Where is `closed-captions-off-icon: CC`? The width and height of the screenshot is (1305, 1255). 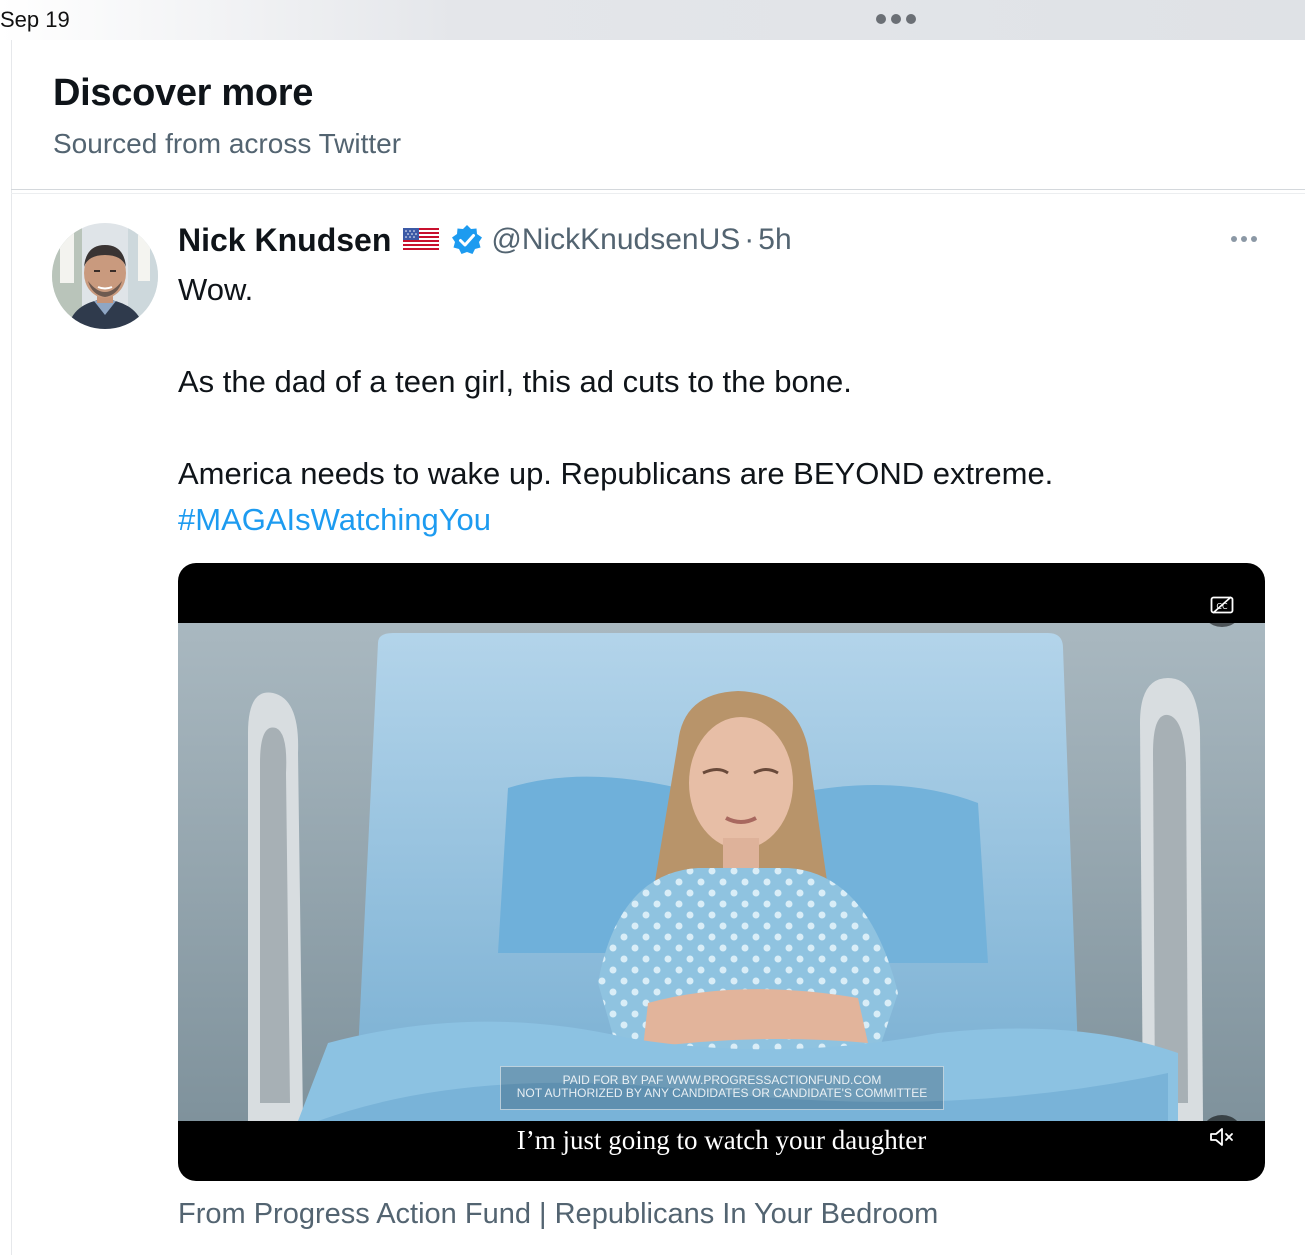 closed-captions-off-icon: CC is located at coordinates (1222, 605).